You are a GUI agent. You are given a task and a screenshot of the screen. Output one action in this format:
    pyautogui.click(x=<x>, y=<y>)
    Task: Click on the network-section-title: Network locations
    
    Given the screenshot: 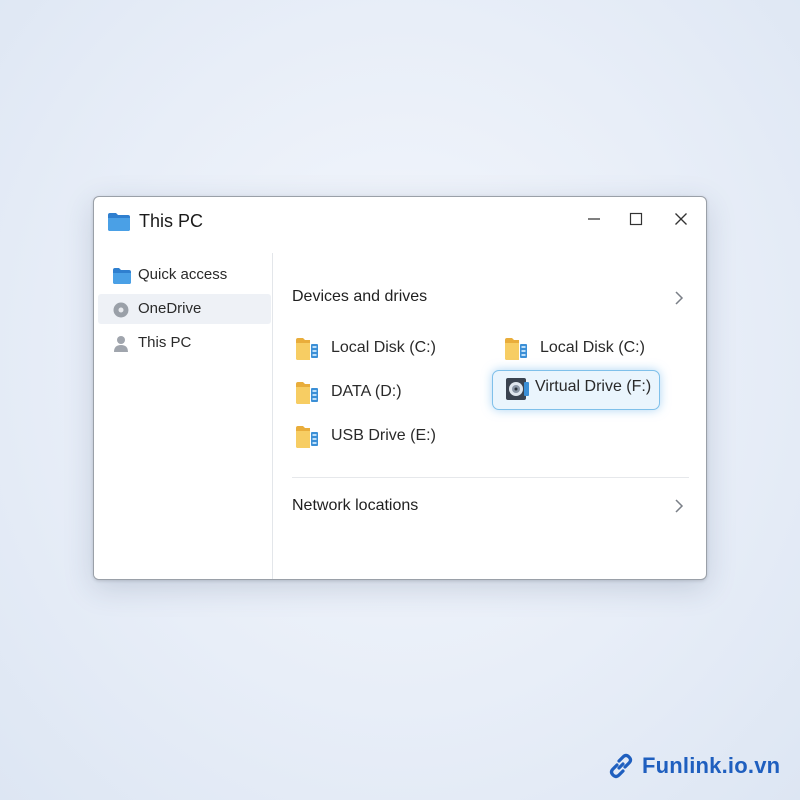 What is the action you would take?
    pyautogui.click(x=355, y=506)
    